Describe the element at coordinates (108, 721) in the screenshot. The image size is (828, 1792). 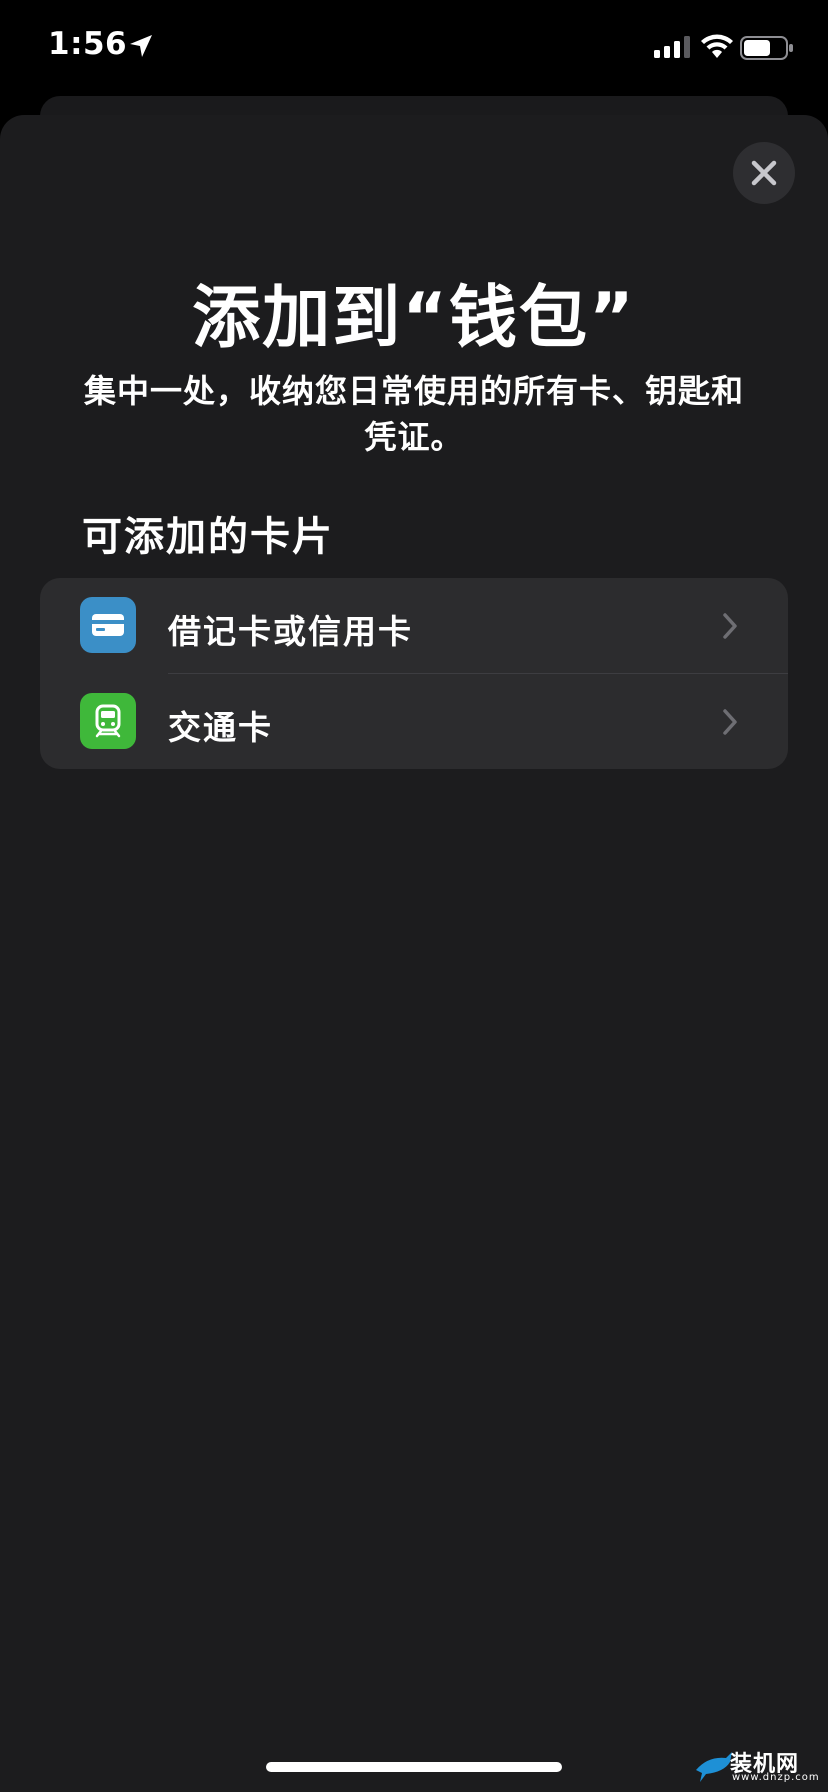
I see `train-icon` at that location.